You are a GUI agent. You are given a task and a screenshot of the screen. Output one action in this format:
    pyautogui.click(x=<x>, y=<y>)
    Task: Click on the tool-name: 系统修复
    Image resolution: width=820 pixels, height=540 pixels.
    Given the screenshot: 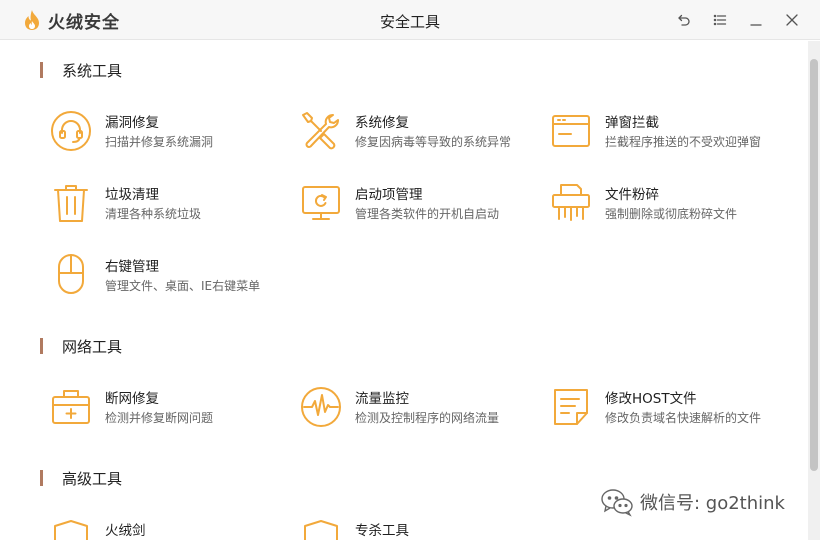 What is the action you would take?
    pyautogui.click(x=382, y=123)
    